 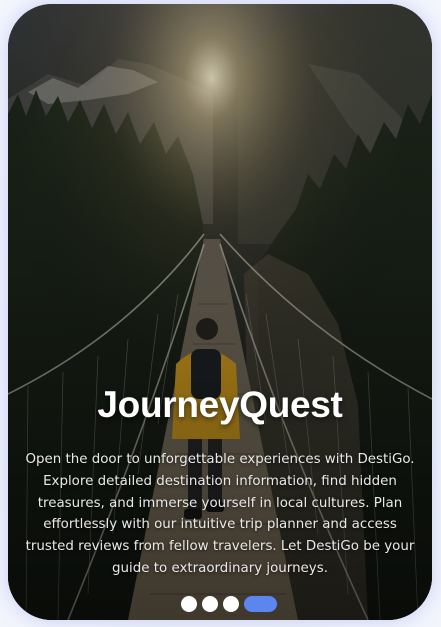 I want to click on page-indicator, so click(x=220, y=604).